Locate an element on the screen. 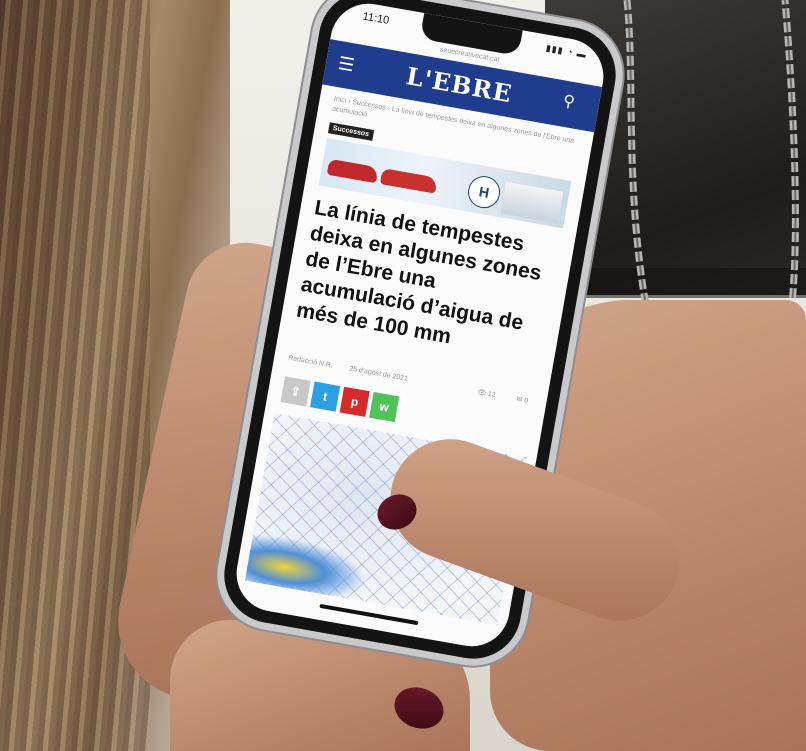 This screenshot has height=751, width=806. map-highlight is located at coordinates (308, 566).